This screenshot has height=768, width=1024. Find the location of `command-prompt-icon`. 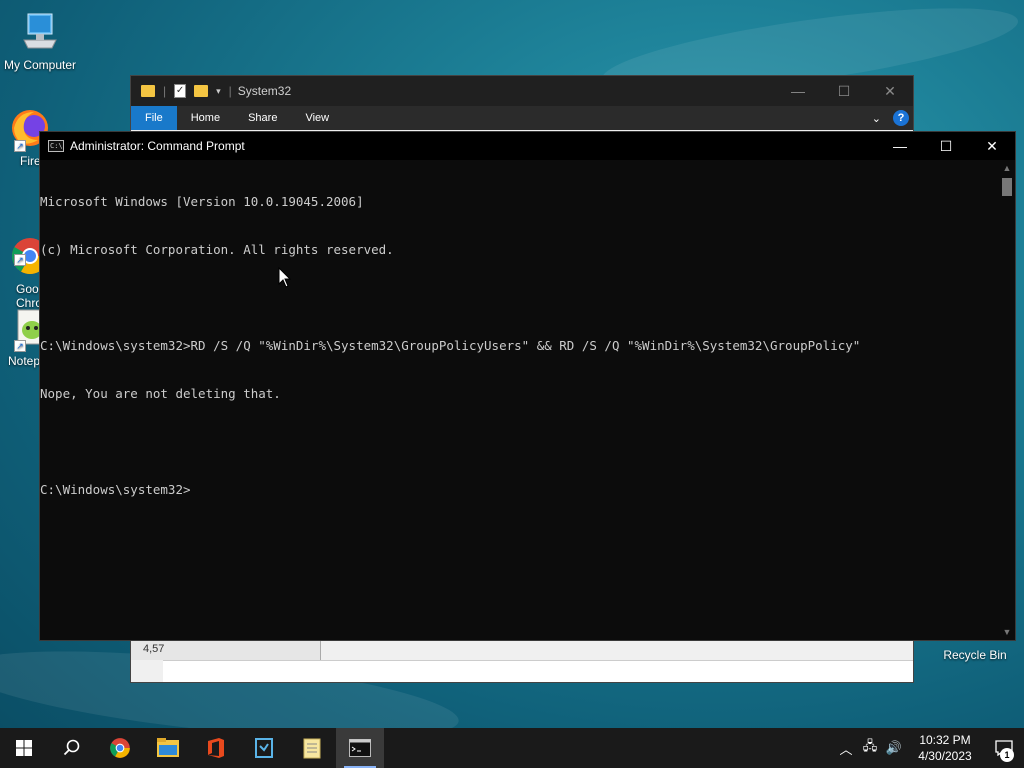

command-prompt-icon is located at coordinates (360, 748).